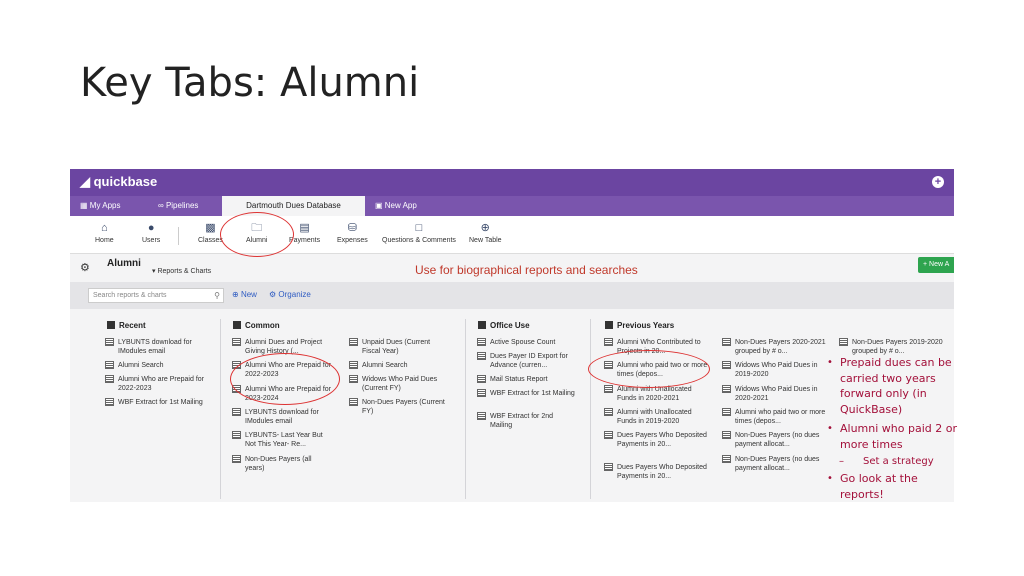 This screenshot has height=576, width=1024. Describe the element at coordinates (151, 228) in the screenshot. I see `user-icon: ●` at that location.